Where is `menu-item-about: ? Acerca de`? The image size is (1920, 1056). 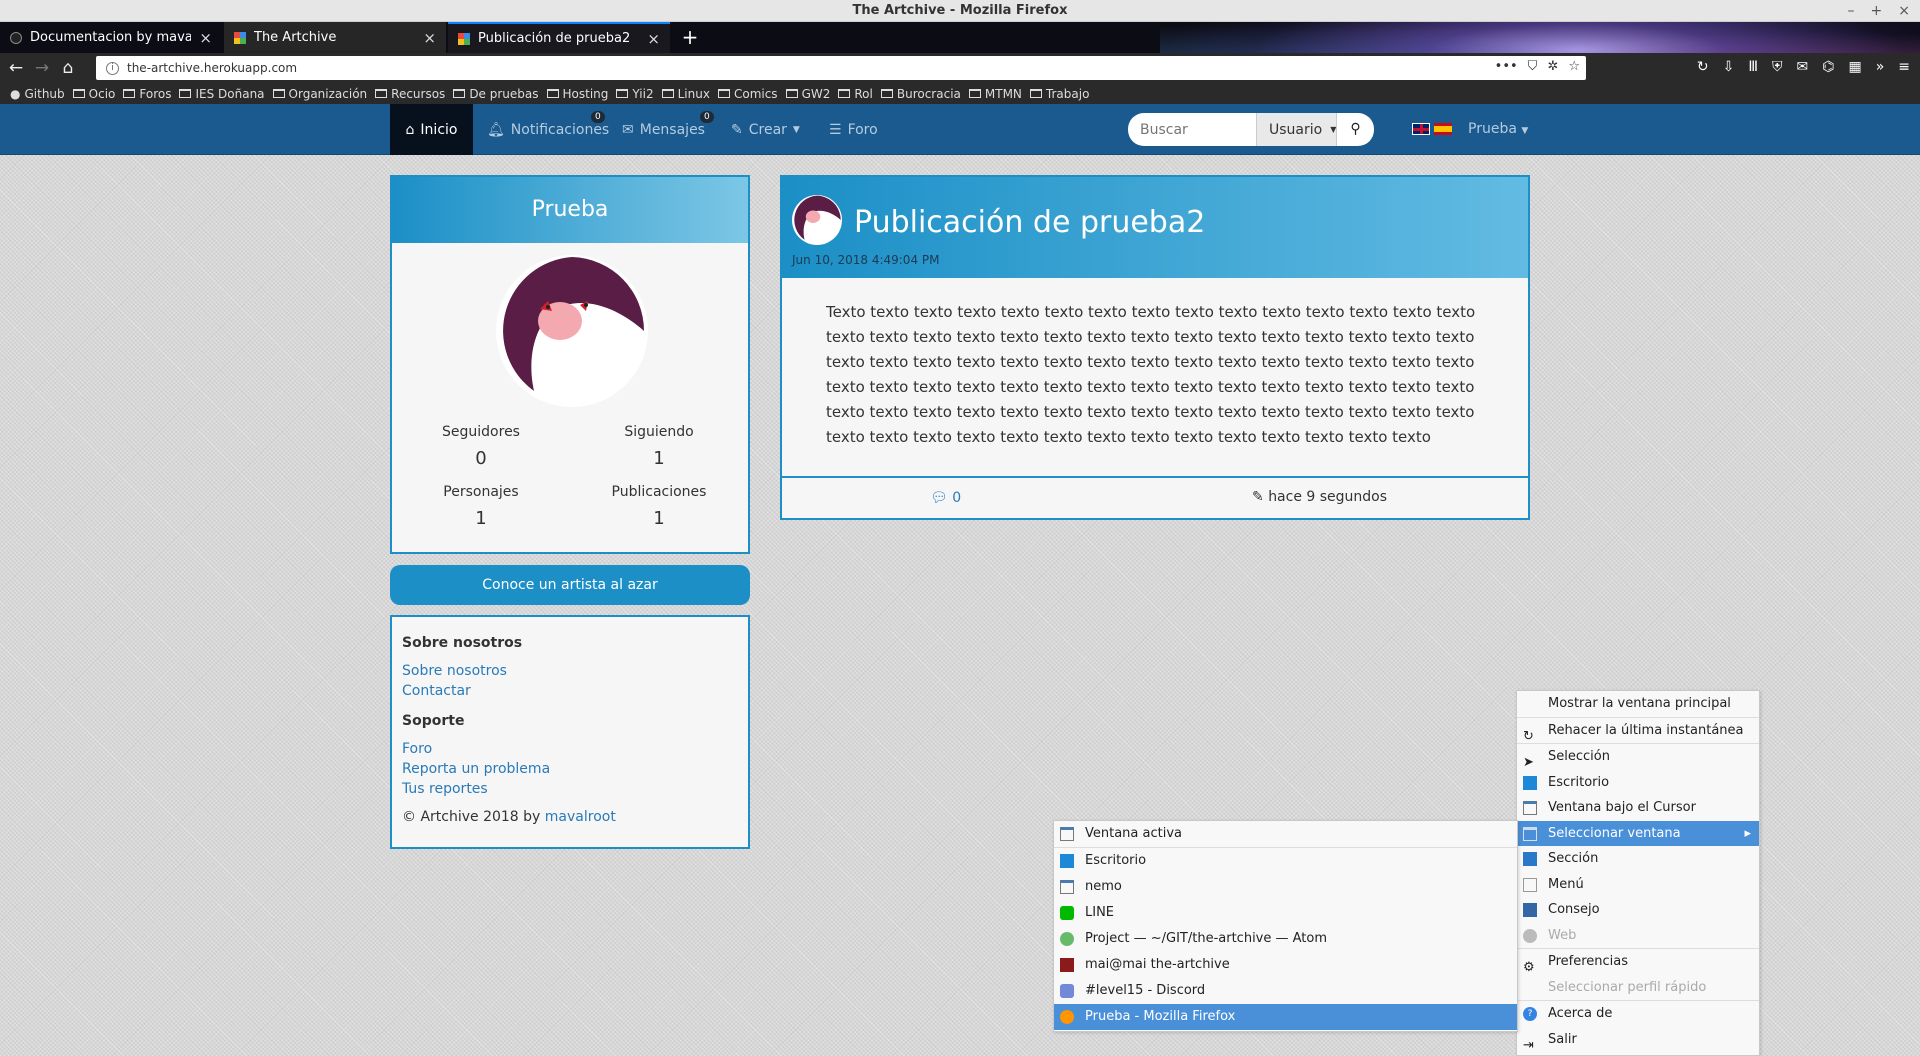
menu-item-about: ? Acerca de is located at coordinates (1638, 1014).